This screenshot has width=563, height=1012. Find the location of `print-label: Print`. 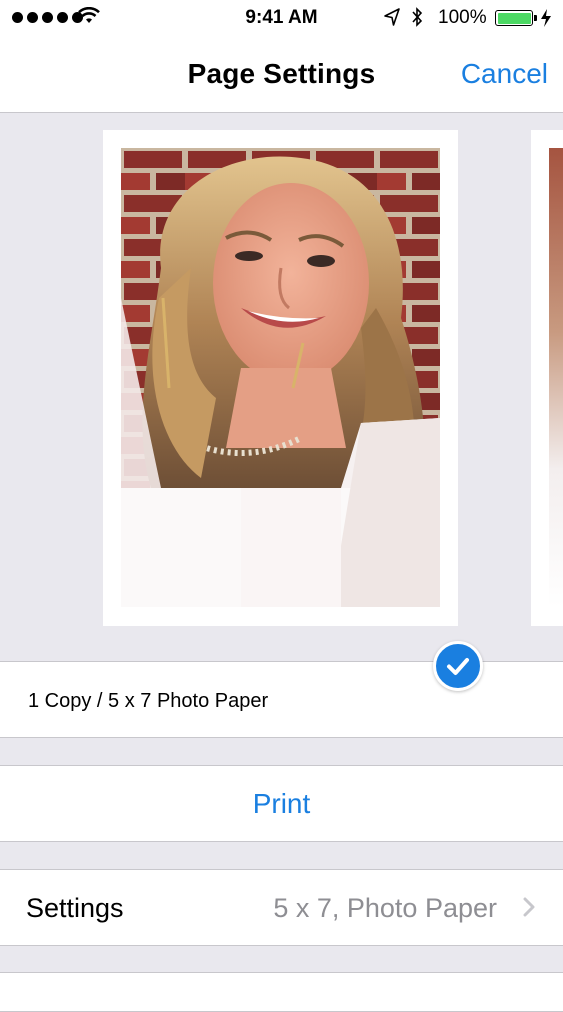

print-label: Print is located at coordinates (281, 803).